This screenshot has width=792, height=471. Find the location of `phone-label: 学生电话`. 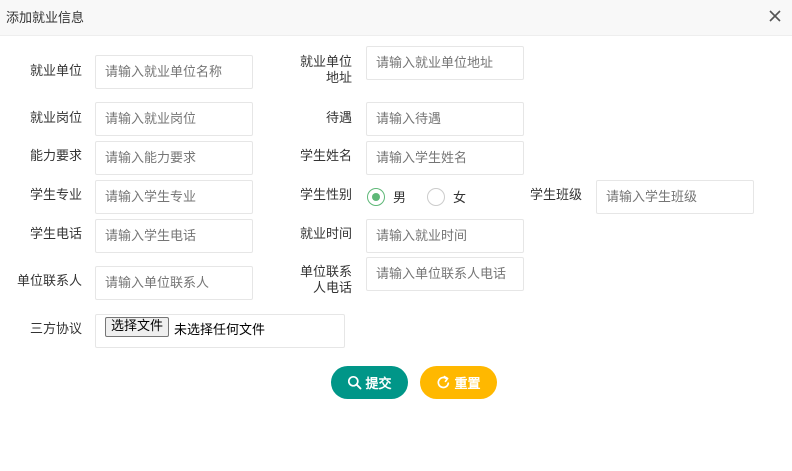

phone-label: 学生电话 is located at coordinates (55, 234).